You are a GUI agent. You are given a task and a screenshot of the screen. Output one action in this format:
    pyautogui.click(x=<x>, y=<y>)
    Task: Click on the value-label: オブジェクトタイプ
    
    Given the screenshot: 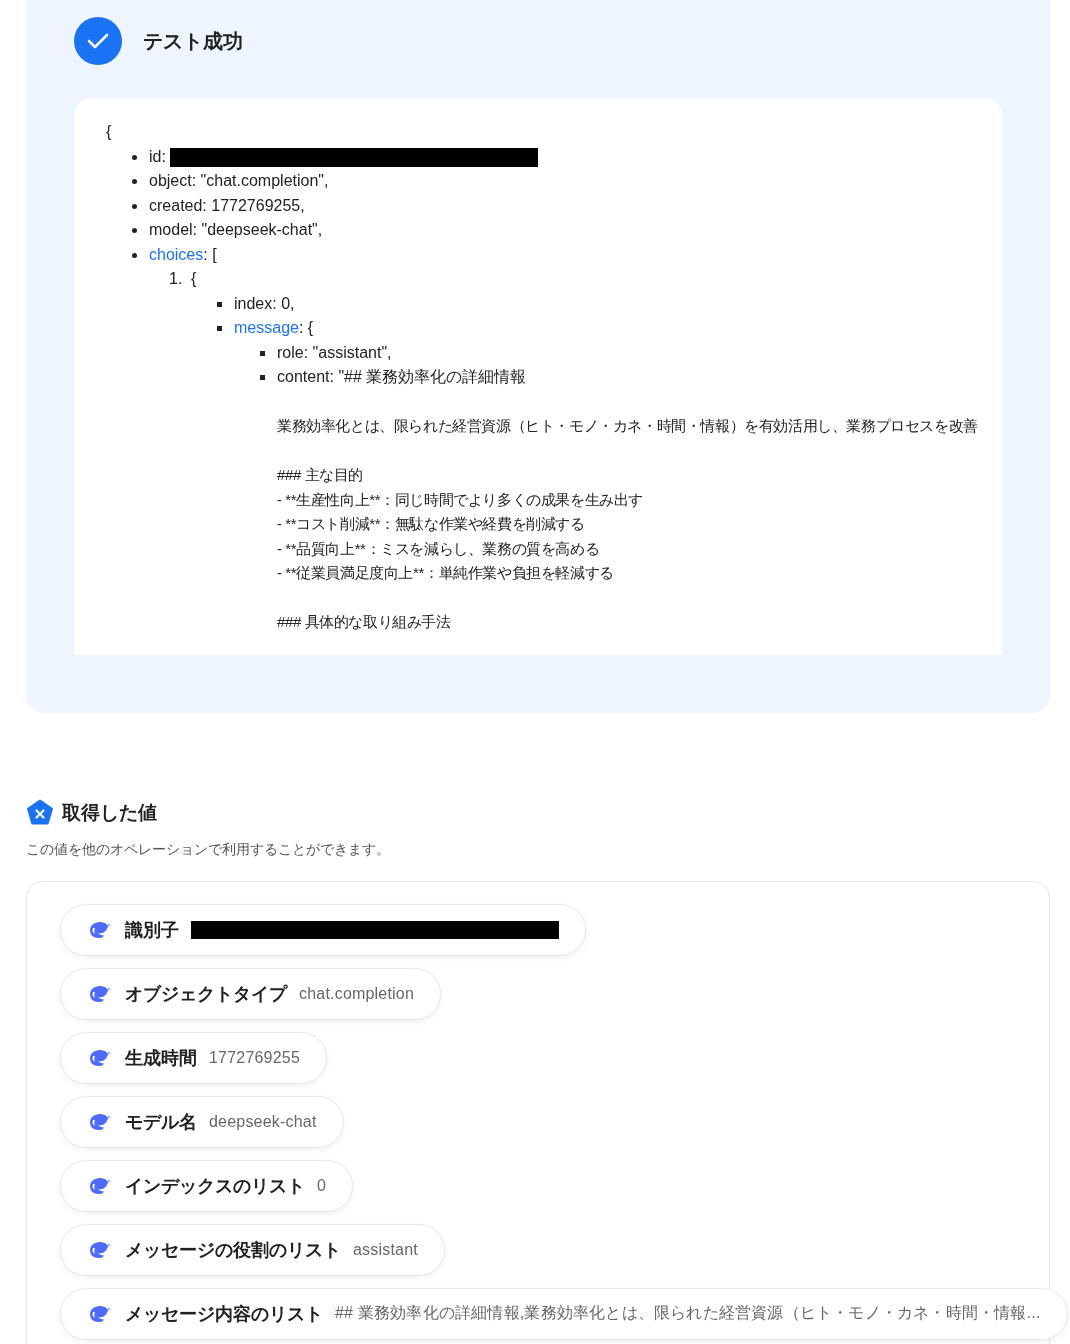 What is the action you would take?
    pyautogui.click(x=206, y=994)
    